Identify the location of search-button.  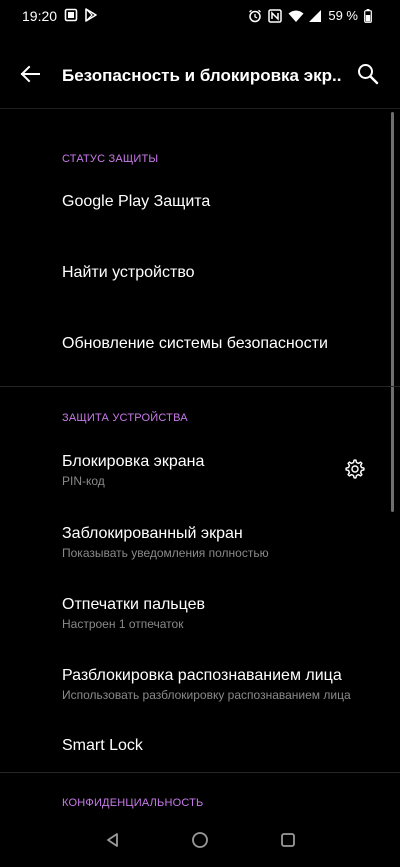
(368, 76).